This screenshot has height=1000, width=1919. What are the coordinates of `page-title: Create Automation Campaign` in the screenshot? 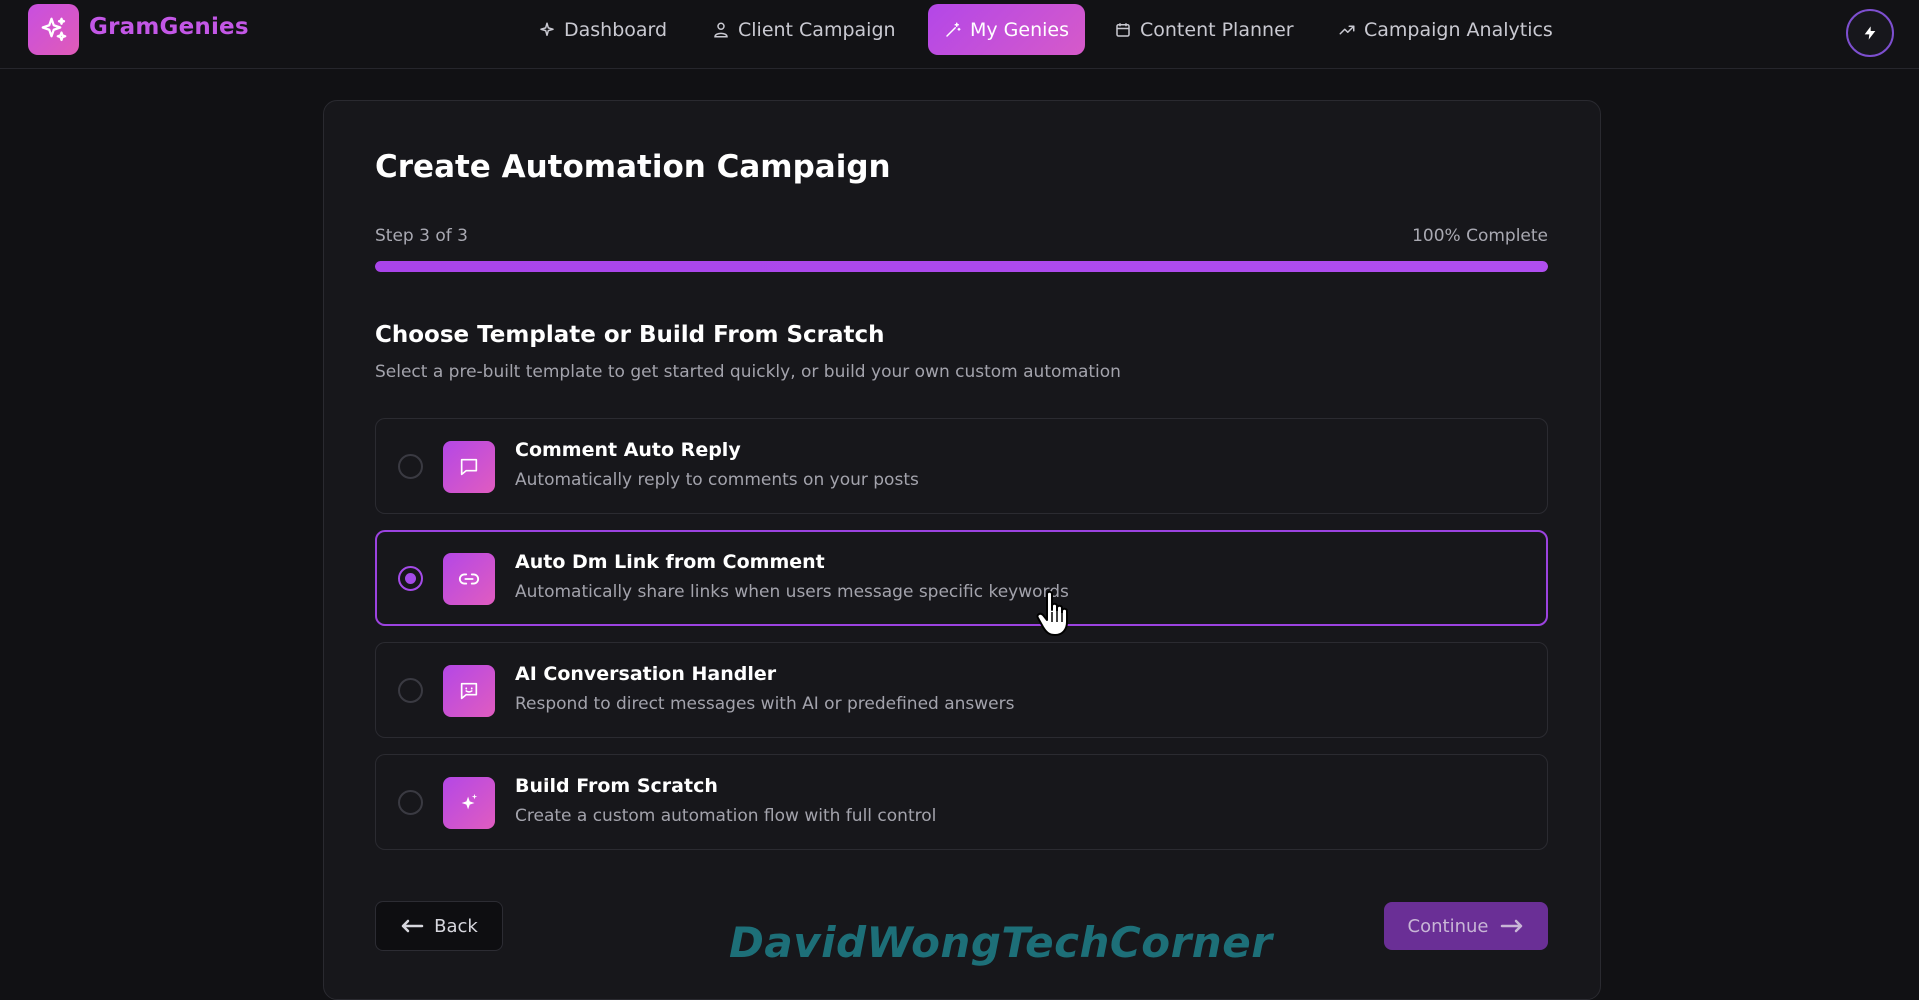 It's located at (633, 167).